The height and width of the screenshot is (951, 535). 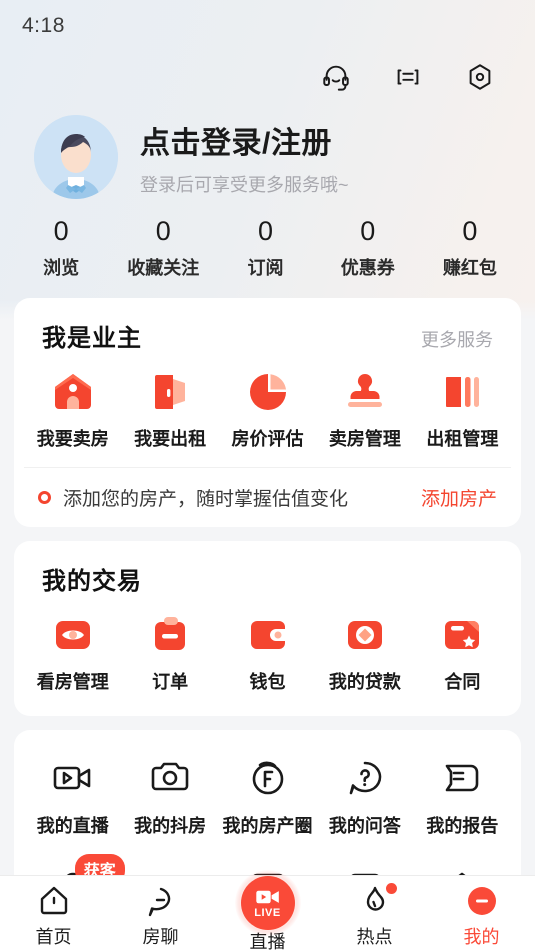 What do you see at coordinates (459, 497) in the screenshot?
I see `add-property-button: 添加房产` at bounding box center [459, 497].